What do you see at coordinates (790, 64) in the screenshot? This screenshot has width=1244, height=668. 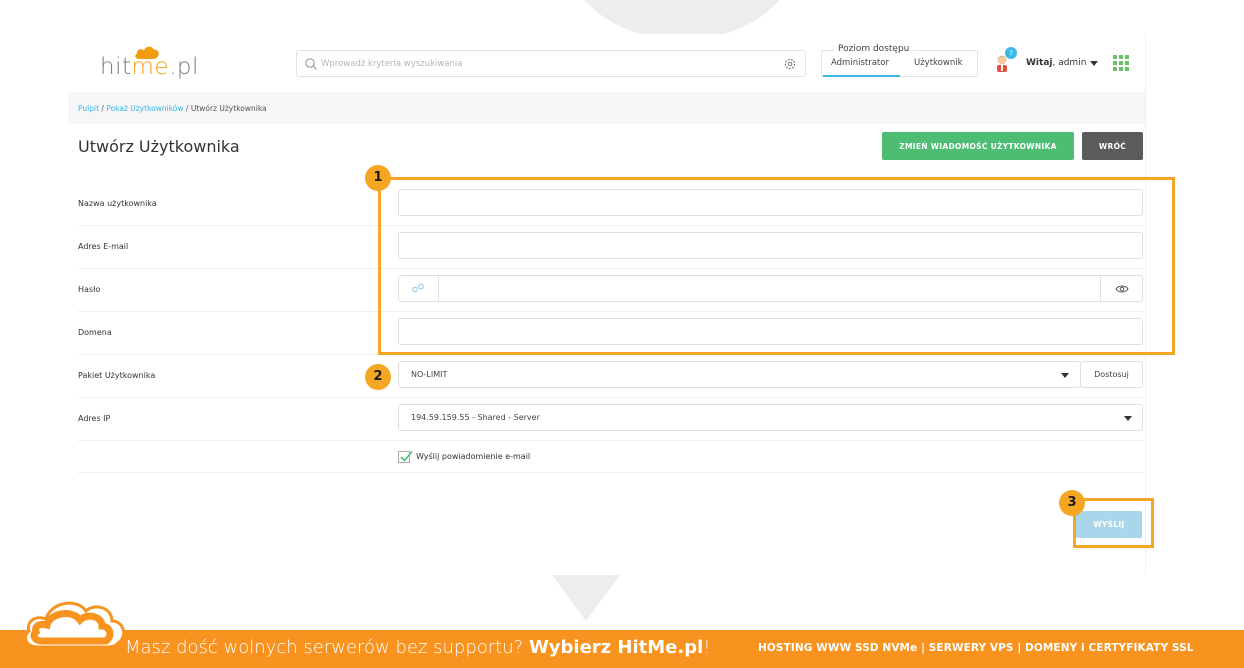 I see `search-settings-gear-icon` at bounding box center [790, 64].